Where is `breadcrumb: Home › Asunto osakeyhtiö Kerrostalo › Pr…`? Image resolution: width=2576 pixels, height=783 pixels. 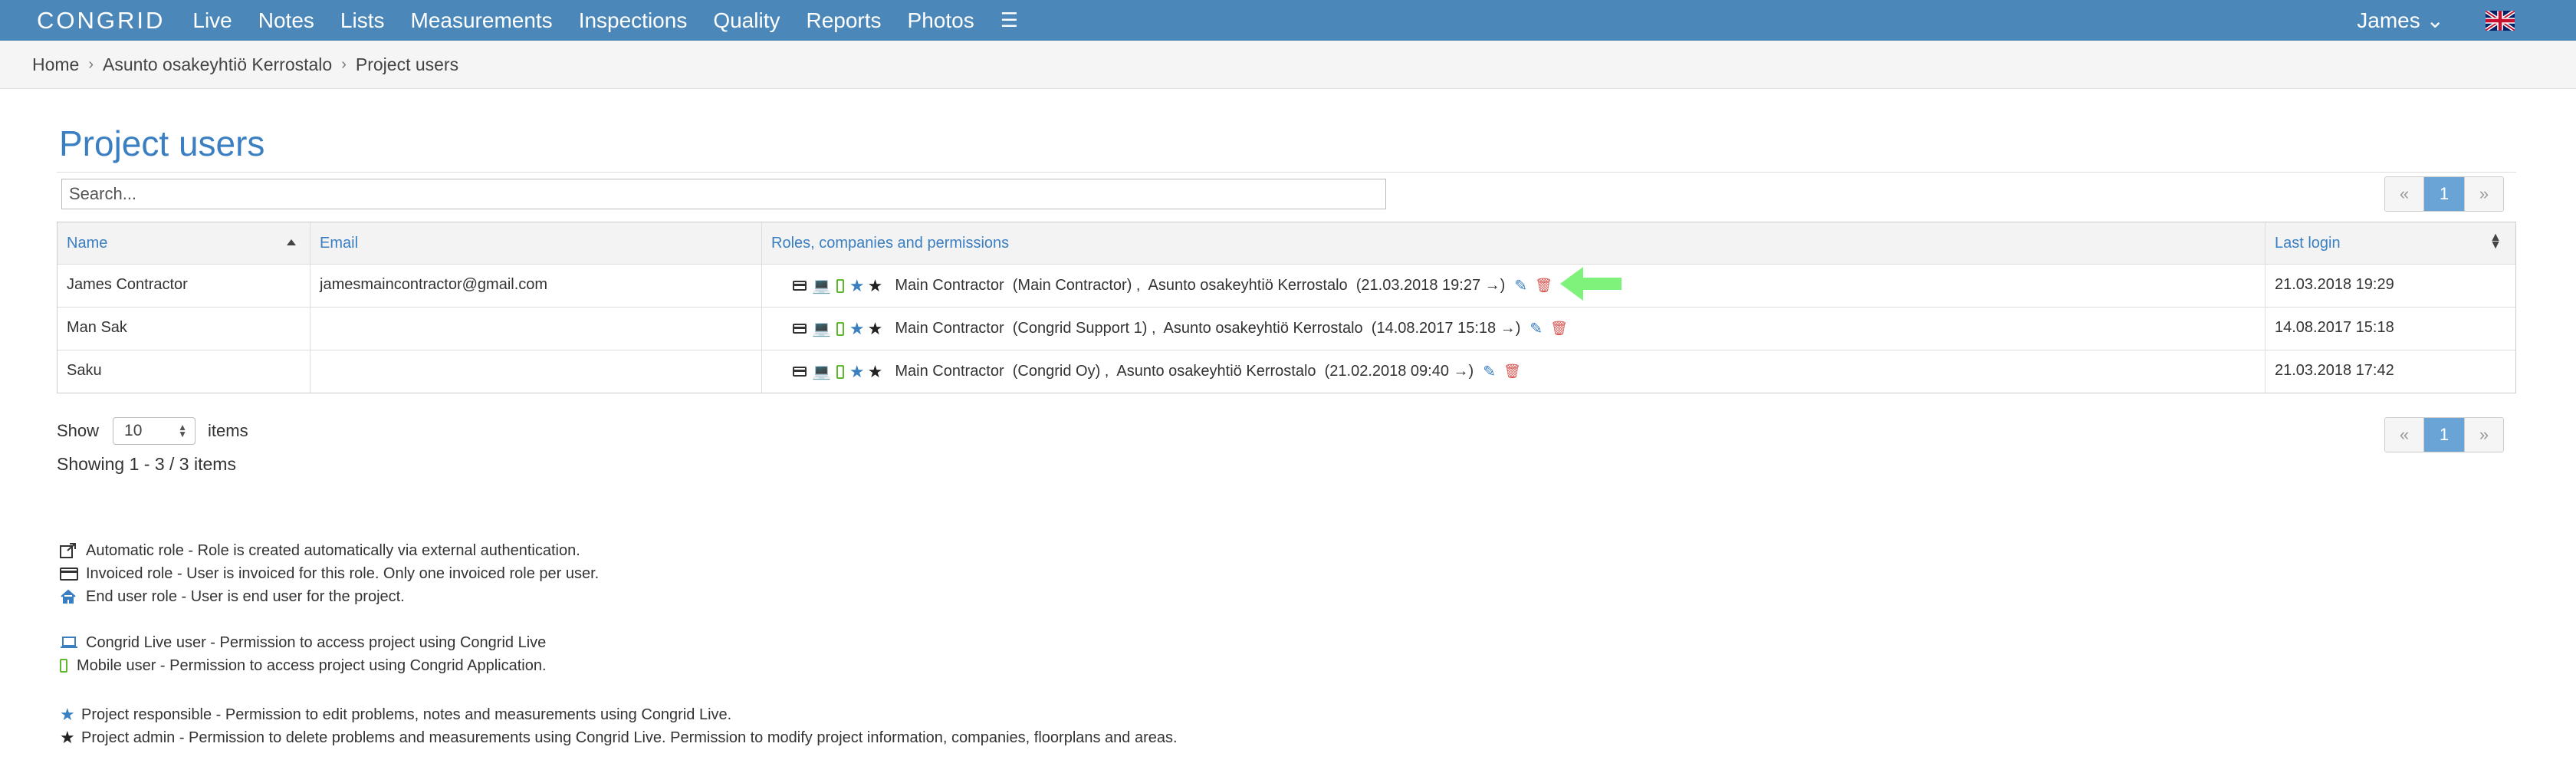
breadcrumb: Home › Asunto osakeyhtiö Kerrostalo › Pr… is located at coordinates (1288, 65).